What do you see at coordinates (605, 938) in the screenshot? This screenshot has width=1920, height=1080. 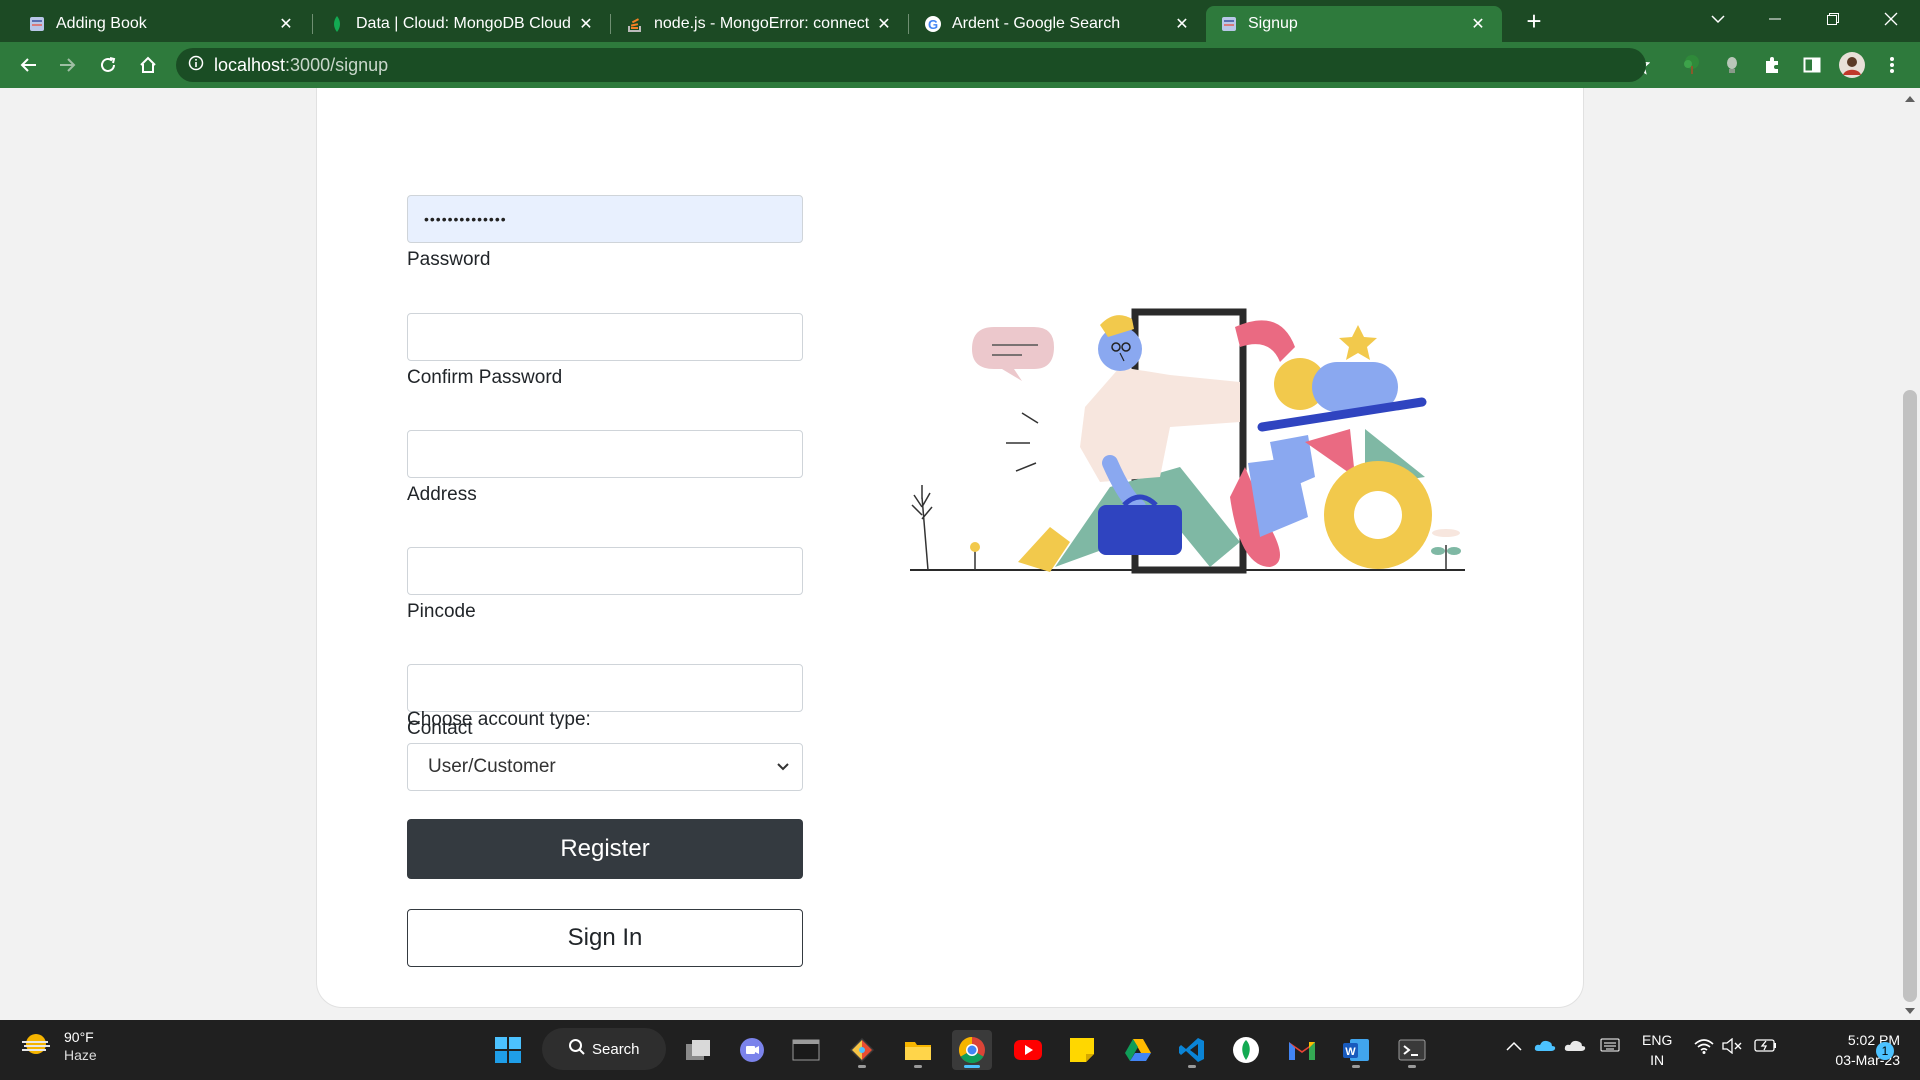 I see `sign-in-button: Sign In` at bounding box center [605, 938].